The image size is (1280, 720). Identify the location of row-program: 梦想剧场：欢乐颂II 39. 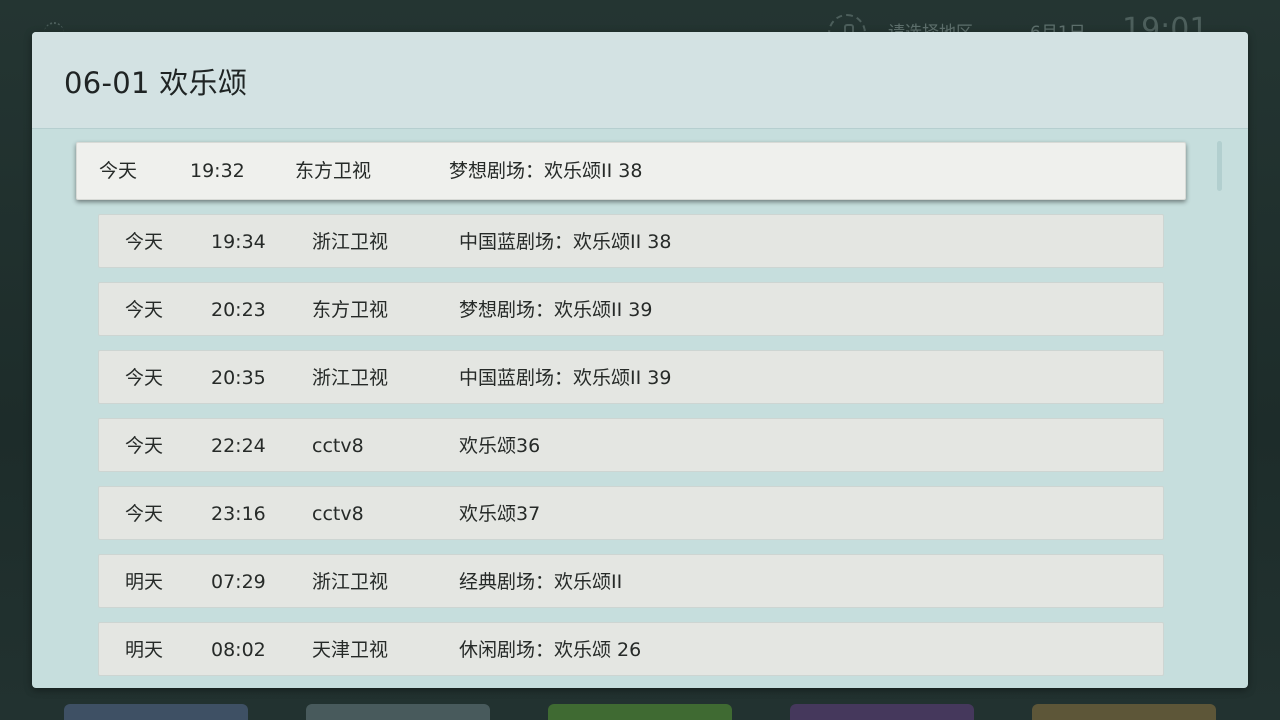
(556, 310).